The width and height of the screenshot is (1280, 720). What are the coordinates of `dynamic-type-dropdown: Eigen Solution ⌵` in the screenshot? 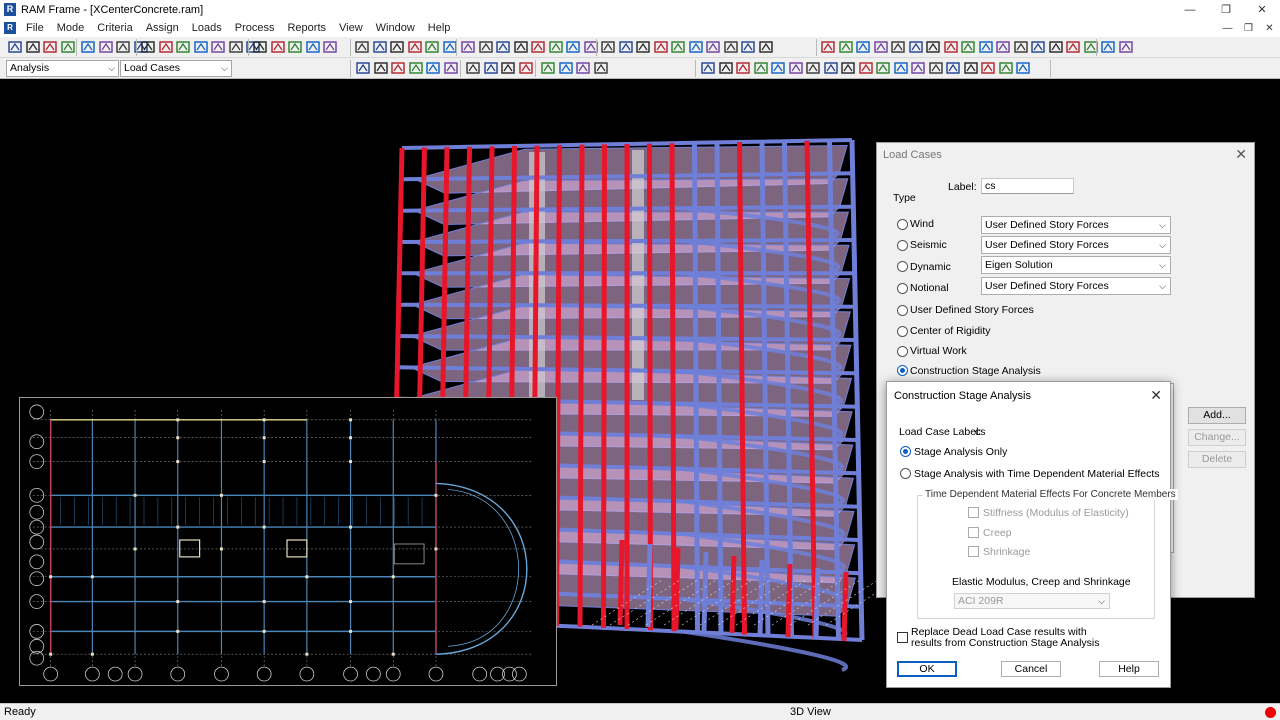 It's located at (1076, 265).